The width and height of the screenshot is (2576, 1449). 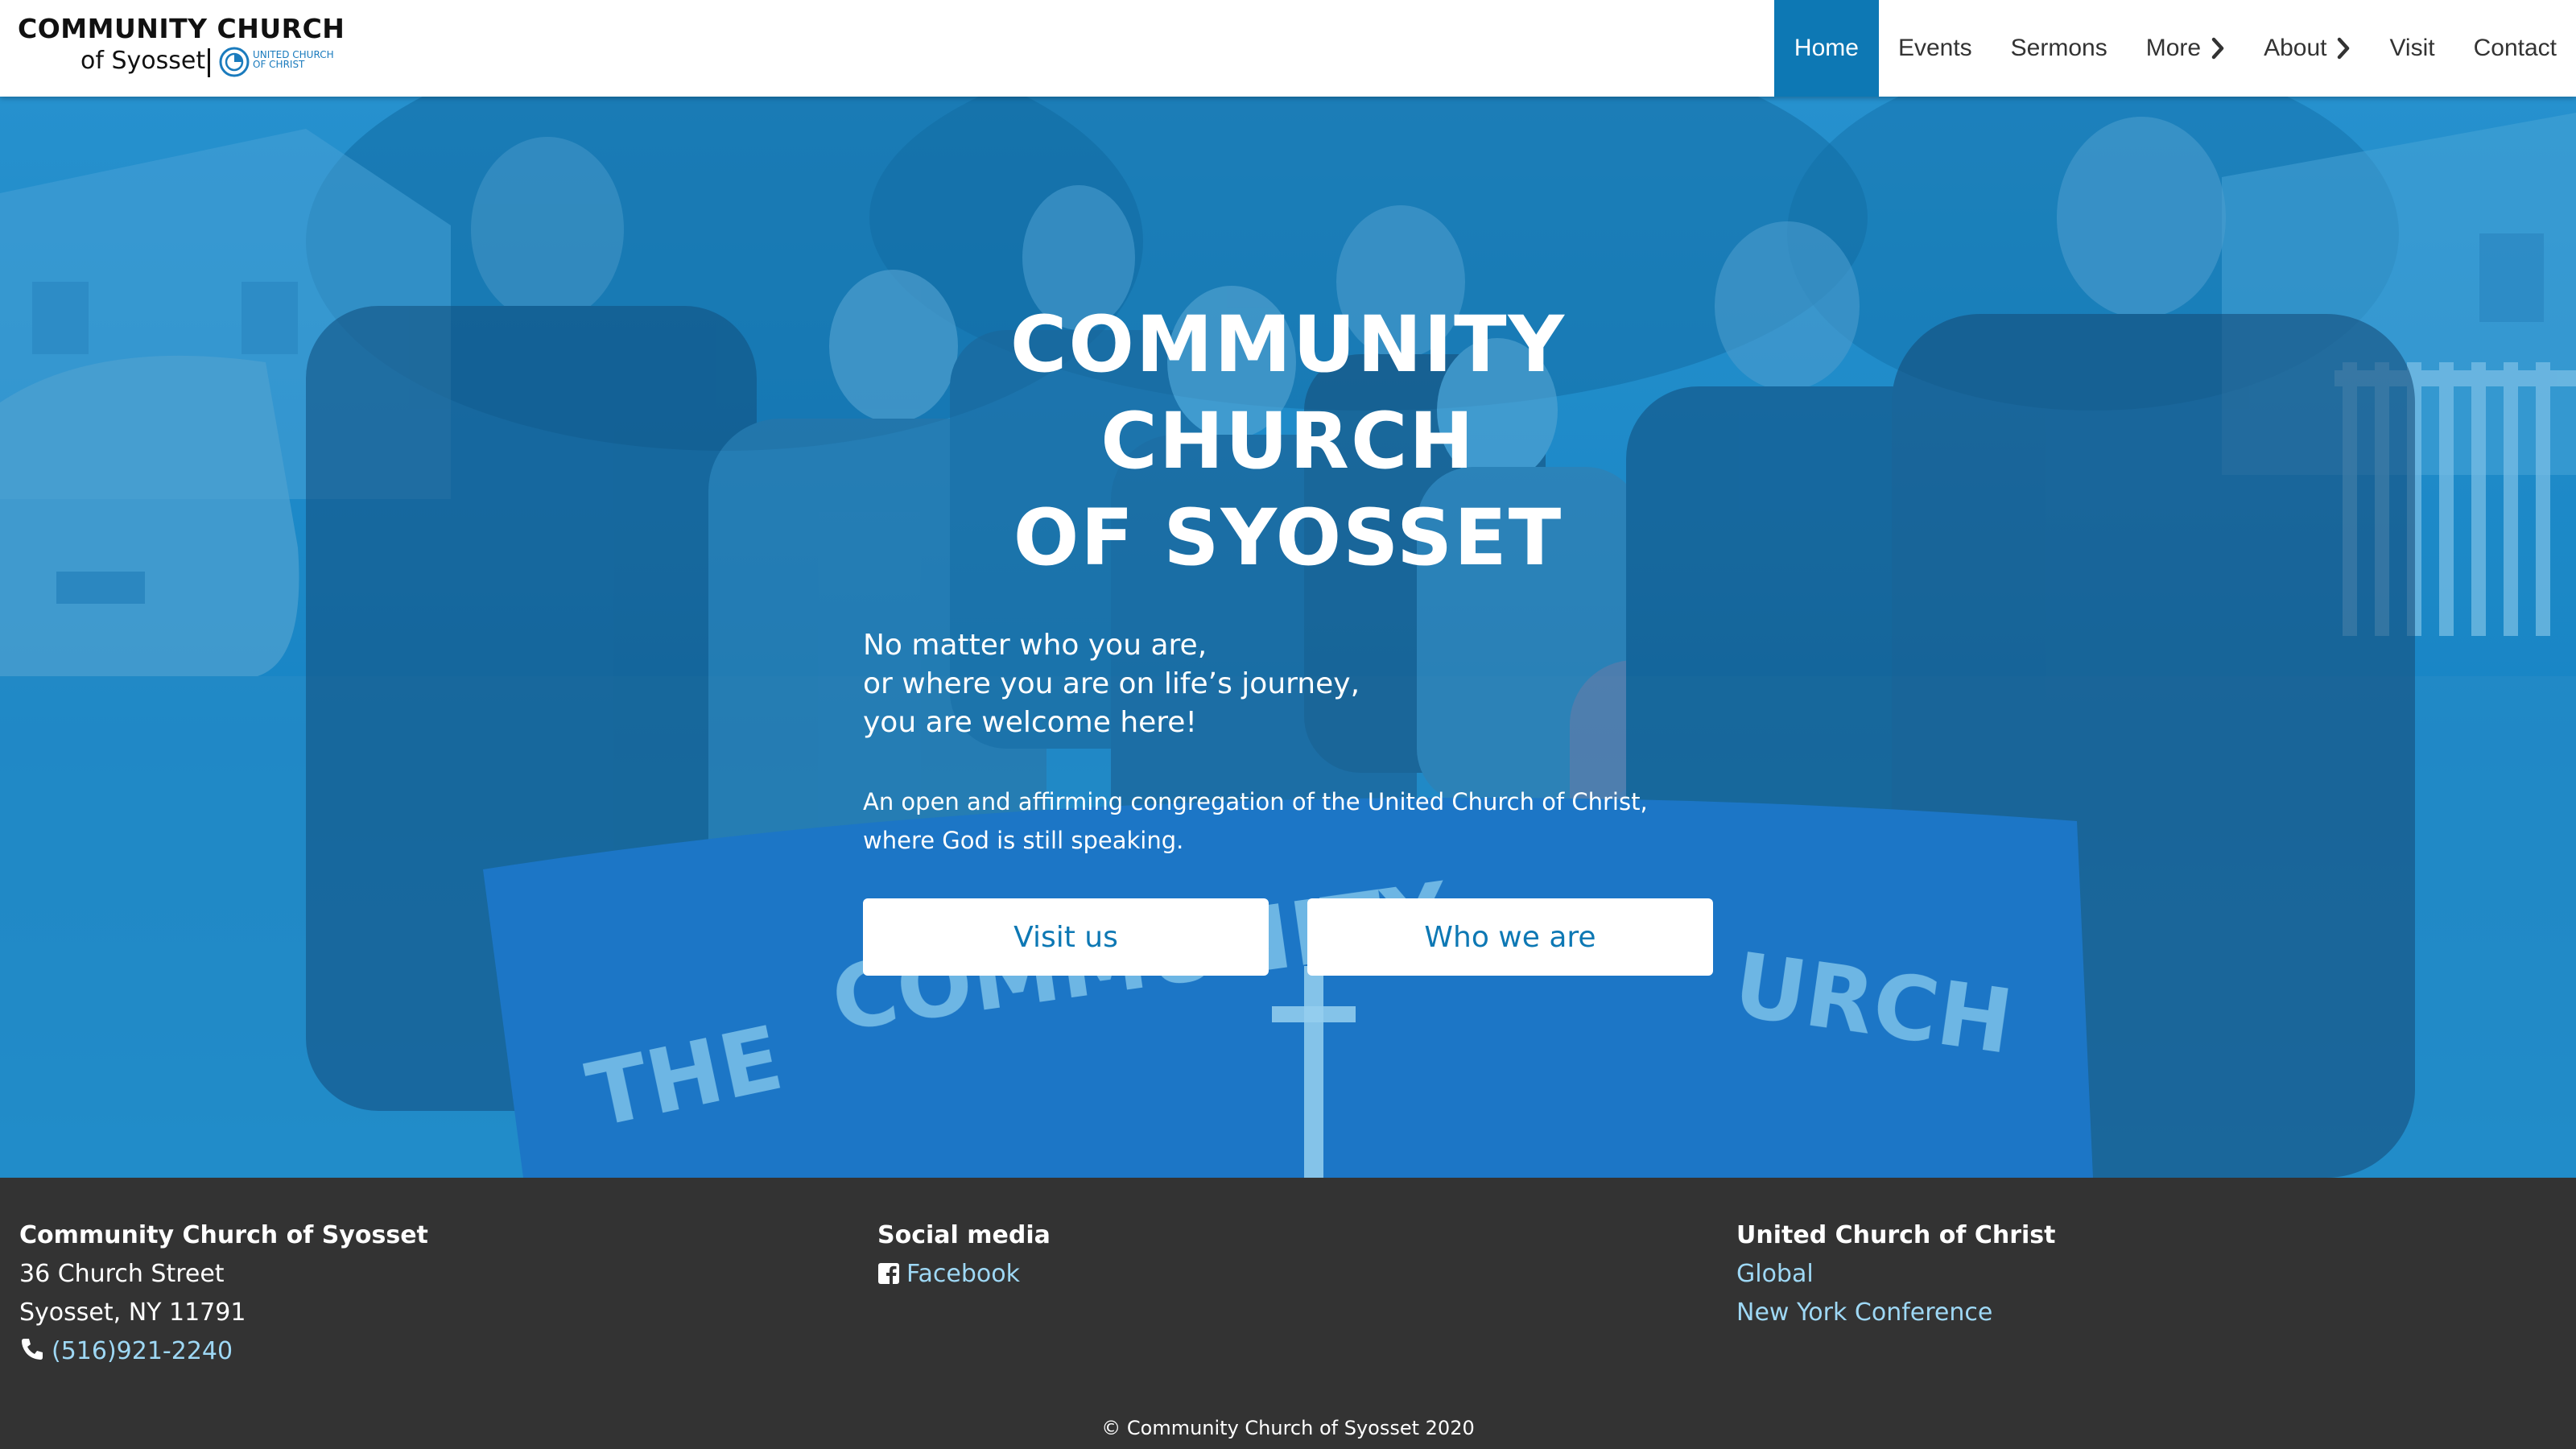 I want to click on facebook-icon, so click(x=888, y=1274).